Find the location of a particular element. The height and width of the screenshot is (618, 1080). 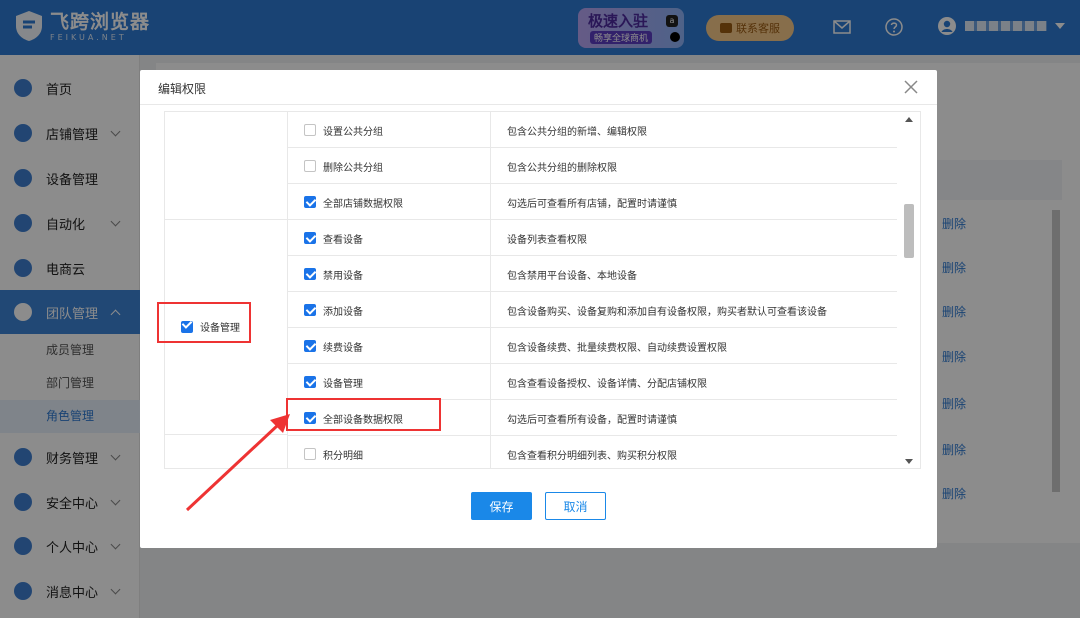

permission-desc: 包含设备购买、设备复购和添加自有设备权限，购买者默认可查看该设备 is located at coordinates (667, 312).